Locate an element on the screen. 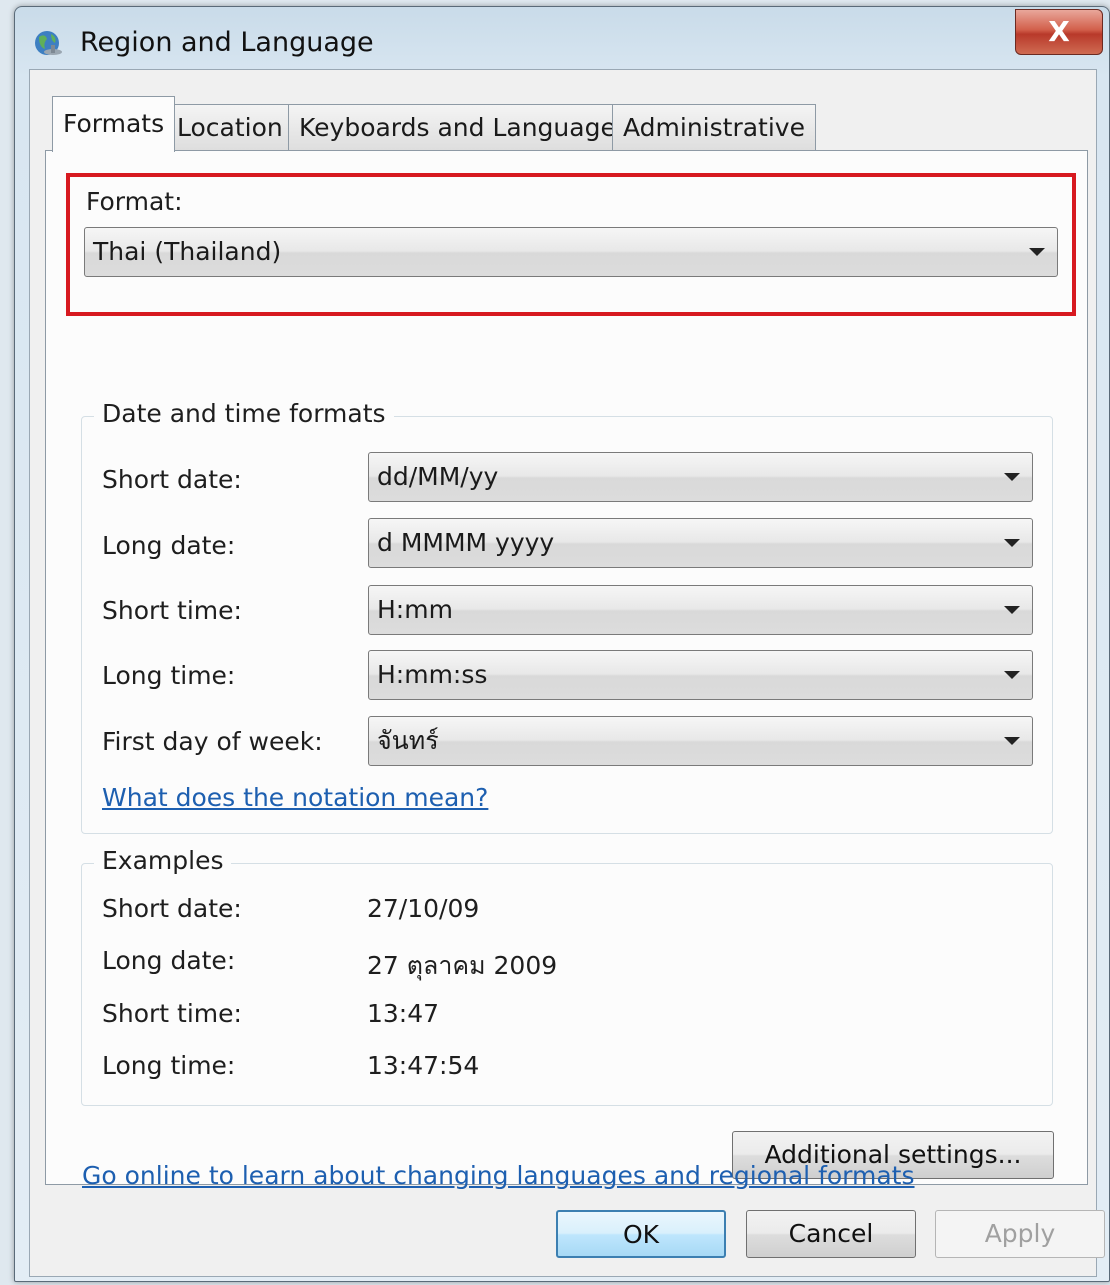 The width and height of the screenshot is (1110, 1285). short-time-value: H:mm is located at coordinates (415, 609).